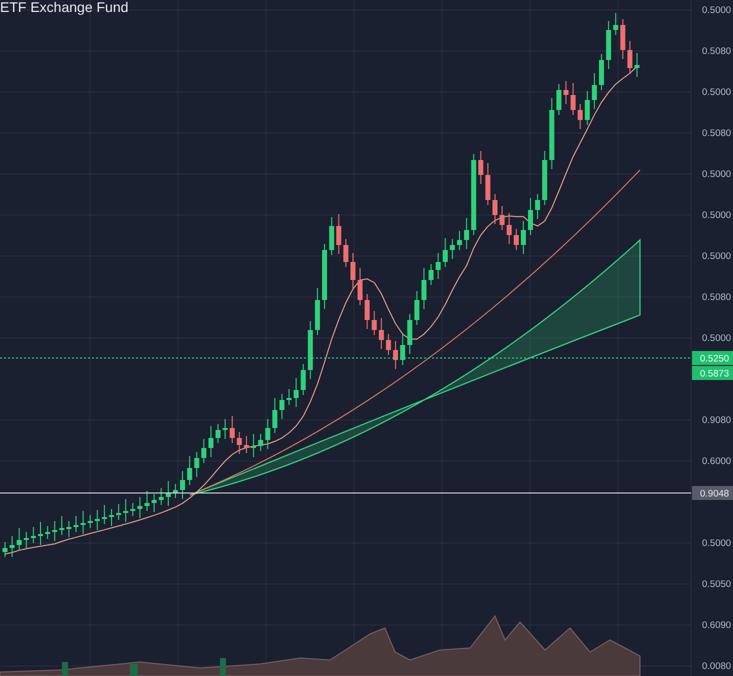  What do you see at coordinates (712, 373) in the screenshot?
I see `price-badge: 0.5873` at bounding box center [712, 373].